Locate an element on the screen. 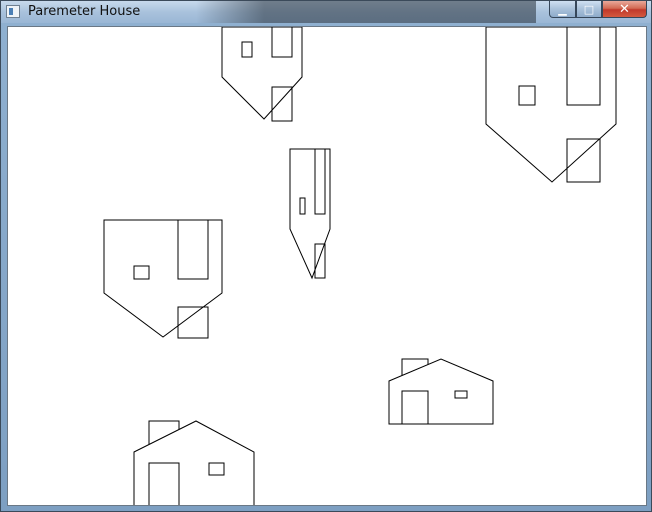 This screenshot has width=652, height=512. house-inverted-top-center is located at coordinates (262, 74).